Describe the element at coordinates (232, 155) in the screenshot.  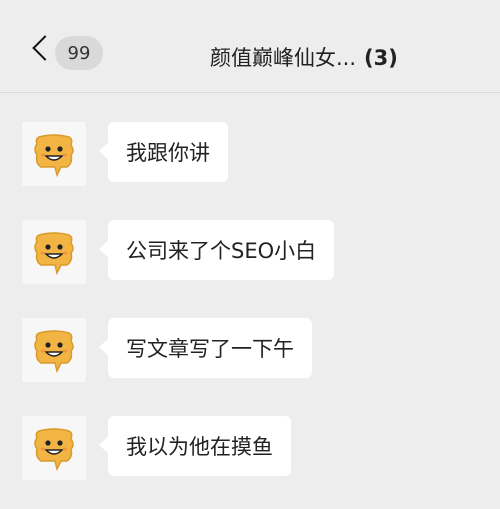
I see `message-row: 我跟你讲` at that location.